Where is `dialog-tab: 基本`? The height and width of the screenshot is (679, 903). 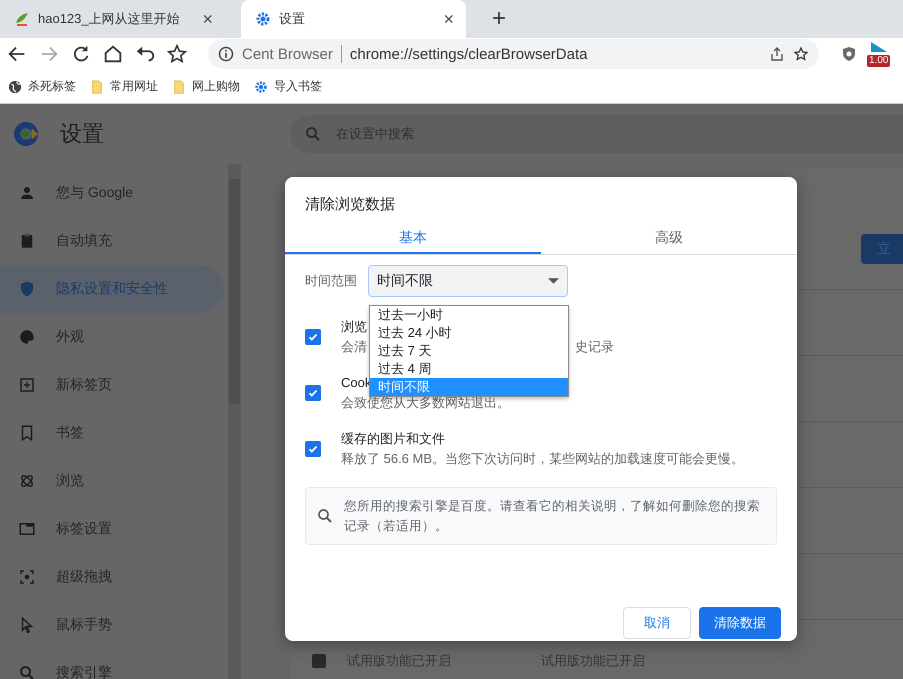 dialog-tab: 基本 is located at coordinates (413, 237).